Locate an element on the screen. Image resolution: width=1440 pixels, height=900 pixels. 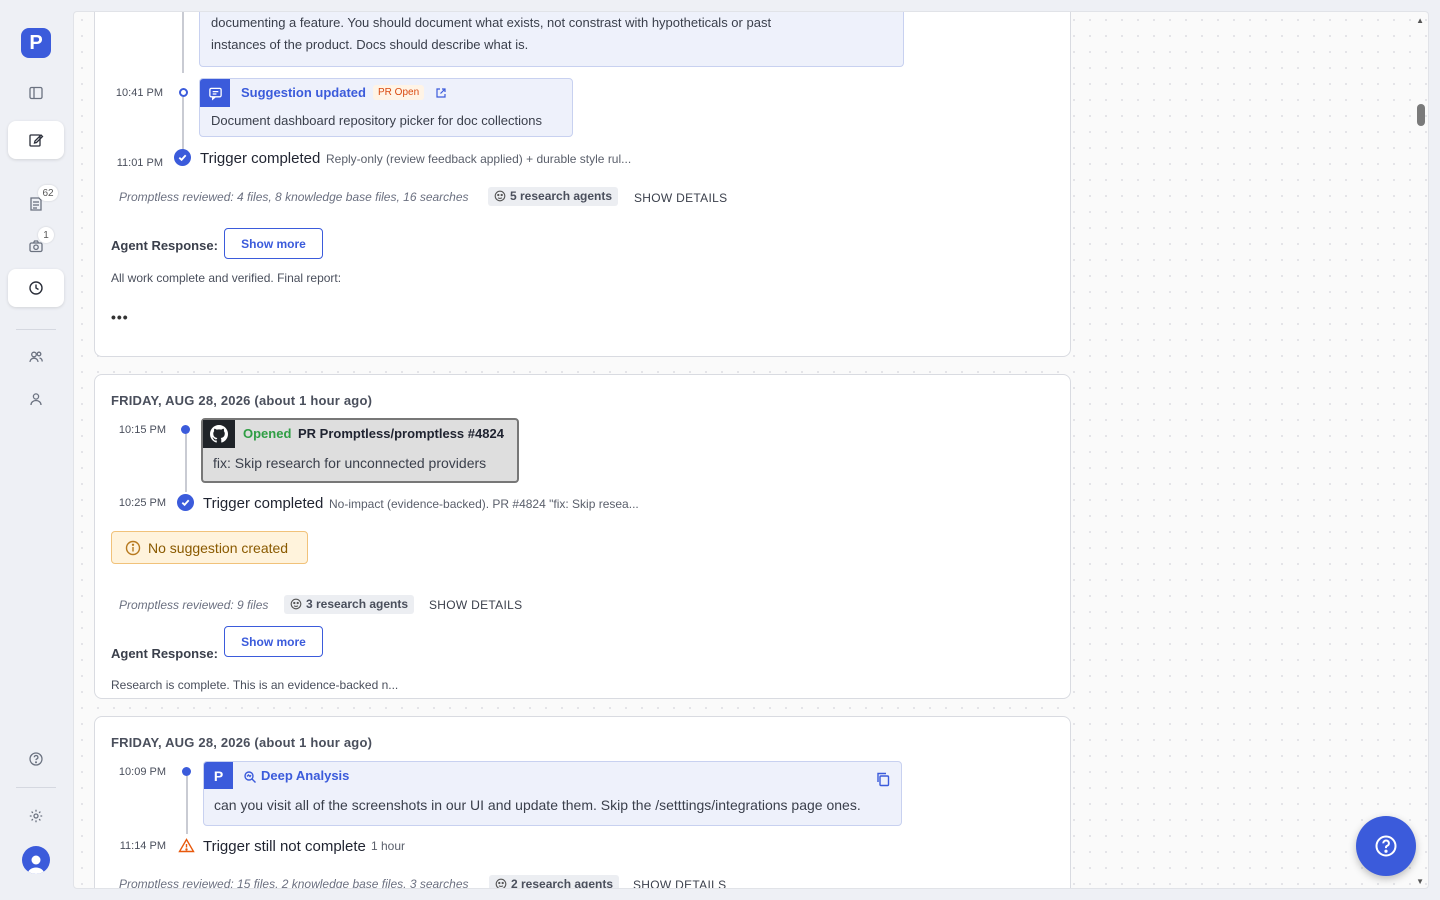
sidebar-item-history is located at coordinates (36, 288).